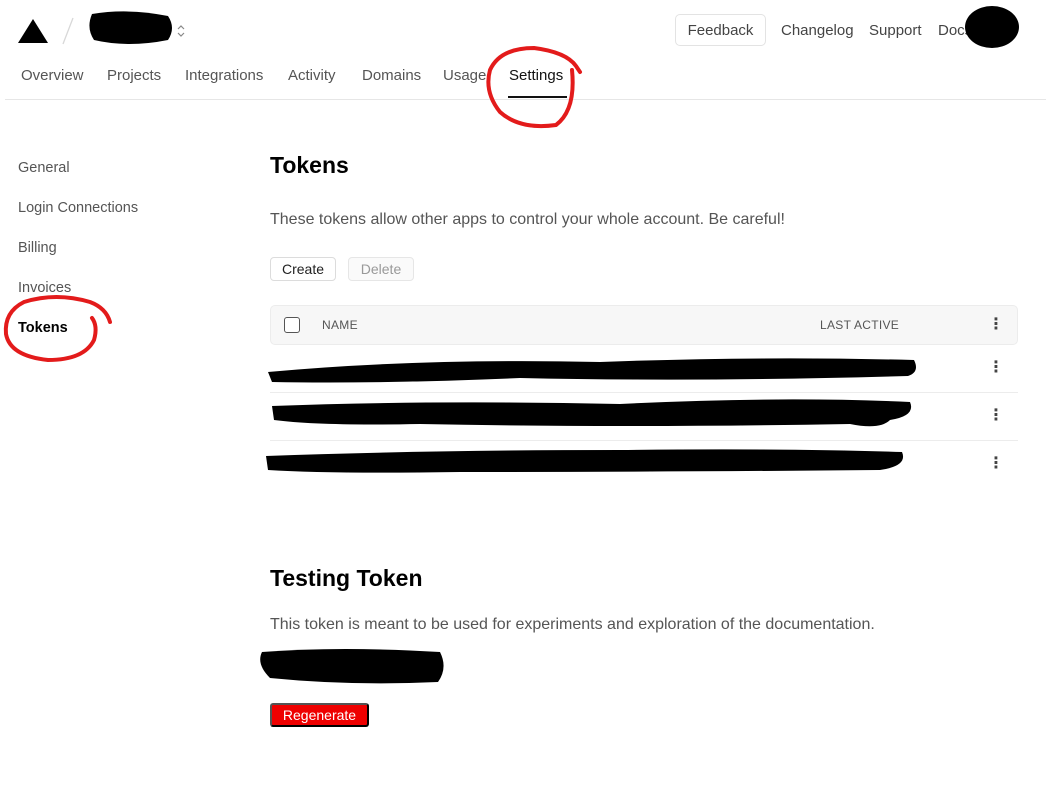 The width and height of the screenshot is (1046, 786). Describe the element at coordinates (68, 31) in the screenshot. I see `breadcrumb-separator-icon` at that location.